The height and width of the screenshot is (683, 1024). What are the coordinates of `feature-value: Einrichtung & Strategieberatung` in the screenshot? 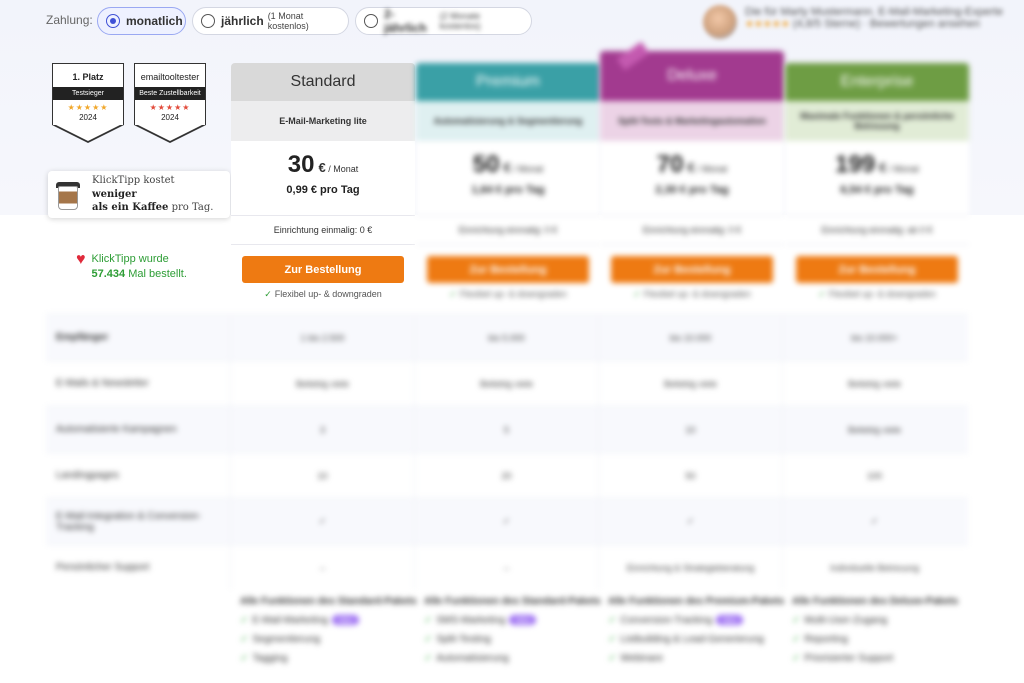 It's located at (690, 567).